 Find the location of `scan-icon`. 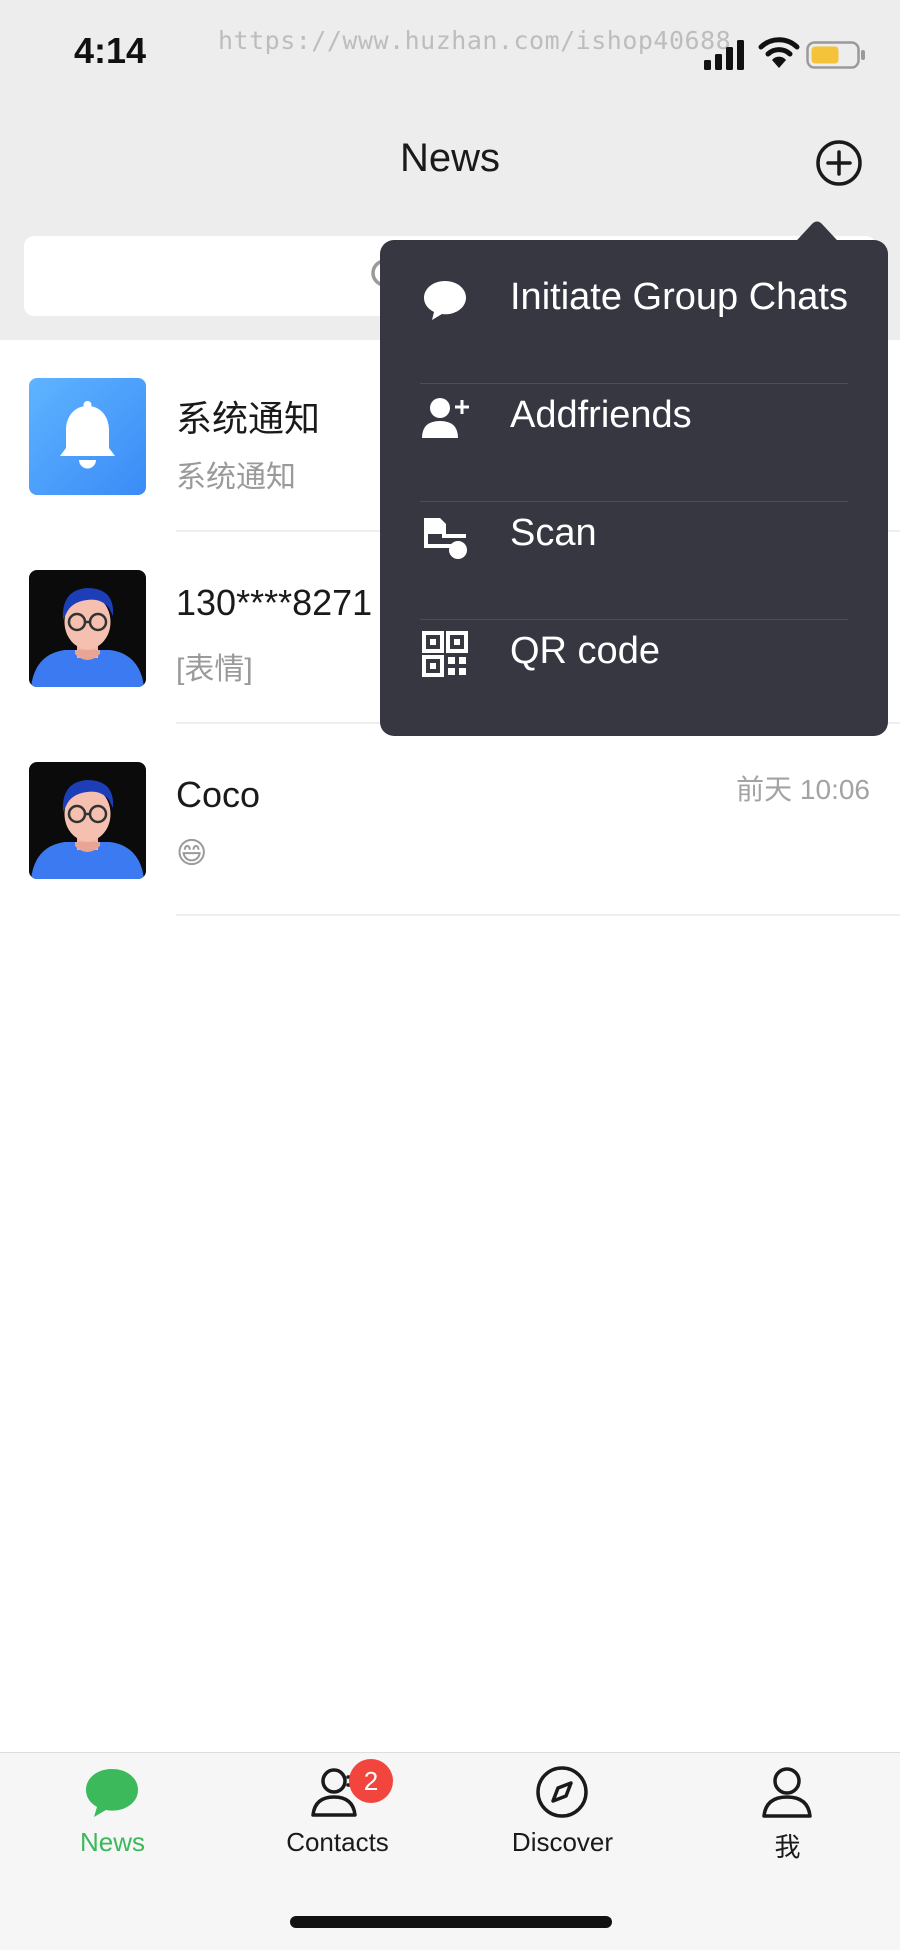

scan-icon is located at coordinates (445, 538).